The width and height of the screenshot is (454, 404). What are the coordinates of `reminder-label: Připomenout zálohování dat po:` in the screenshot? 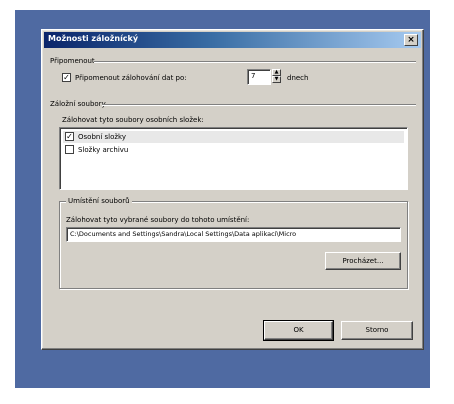 It's located at (131, 78).